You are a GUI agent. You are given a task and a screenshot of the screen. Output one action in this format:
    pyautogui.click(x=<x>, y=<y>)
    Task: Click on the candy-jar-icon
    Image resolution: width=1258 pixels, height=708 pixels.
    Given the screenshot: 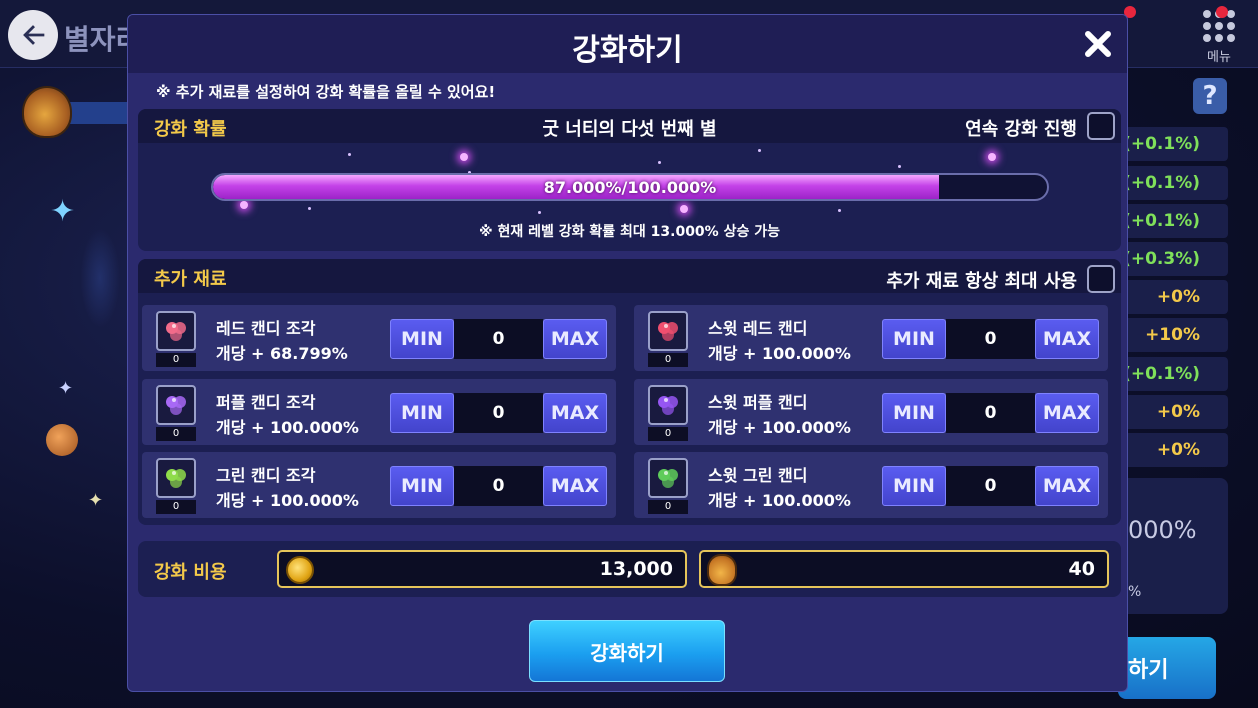 What is the action you would take?
    pyautogui.click(x=47, y=112)
    